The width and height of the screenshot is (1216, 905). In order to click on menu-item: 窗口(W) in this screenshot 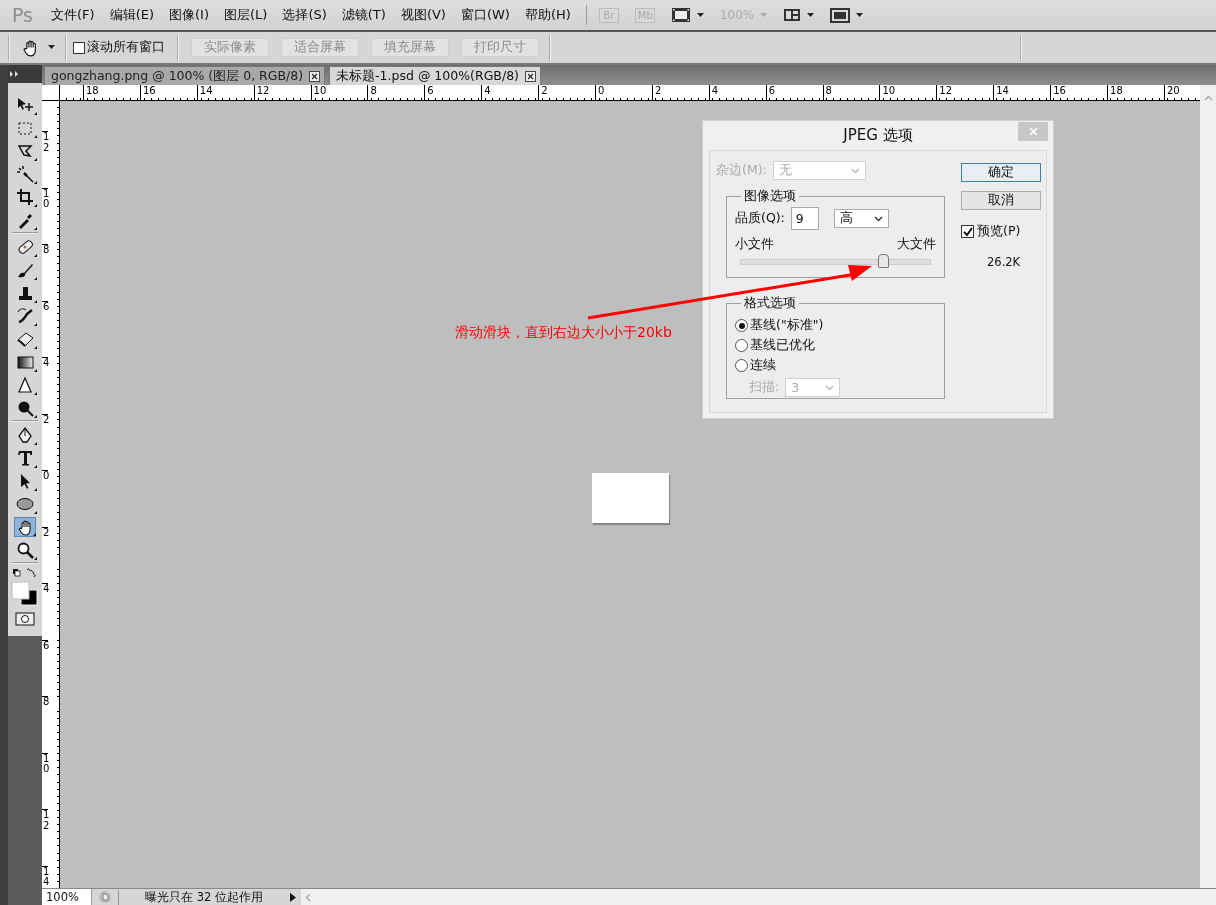, I will do `click(485, 15)`.